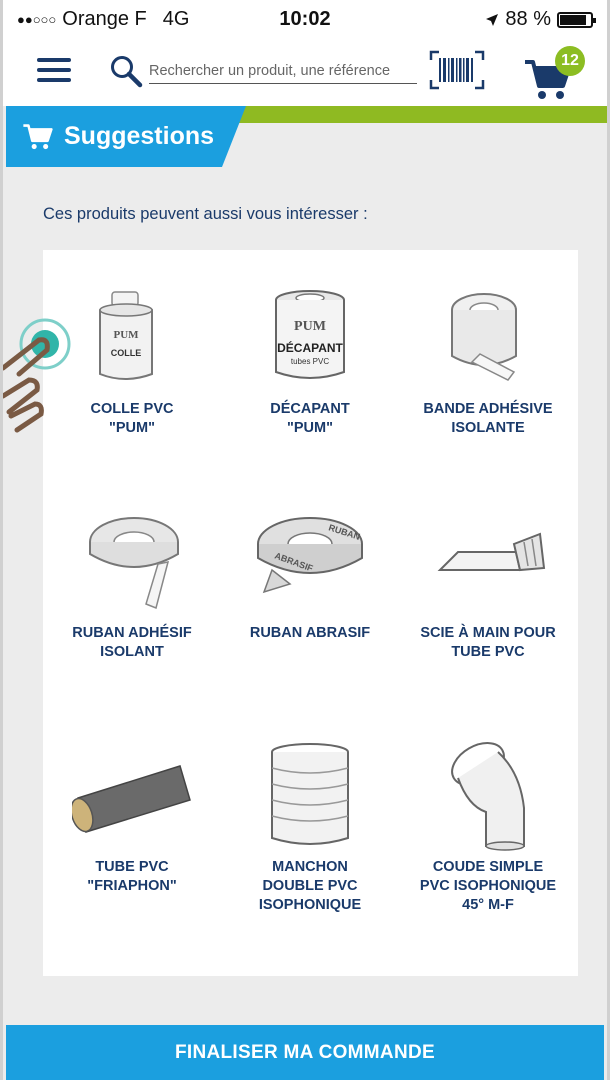 The width and height of the screenshot is (610, 1080). What do you see at coordinates (126, 353) in the screenshot?
I see `colle-label: COLLE` at bounding box center [126, 353].